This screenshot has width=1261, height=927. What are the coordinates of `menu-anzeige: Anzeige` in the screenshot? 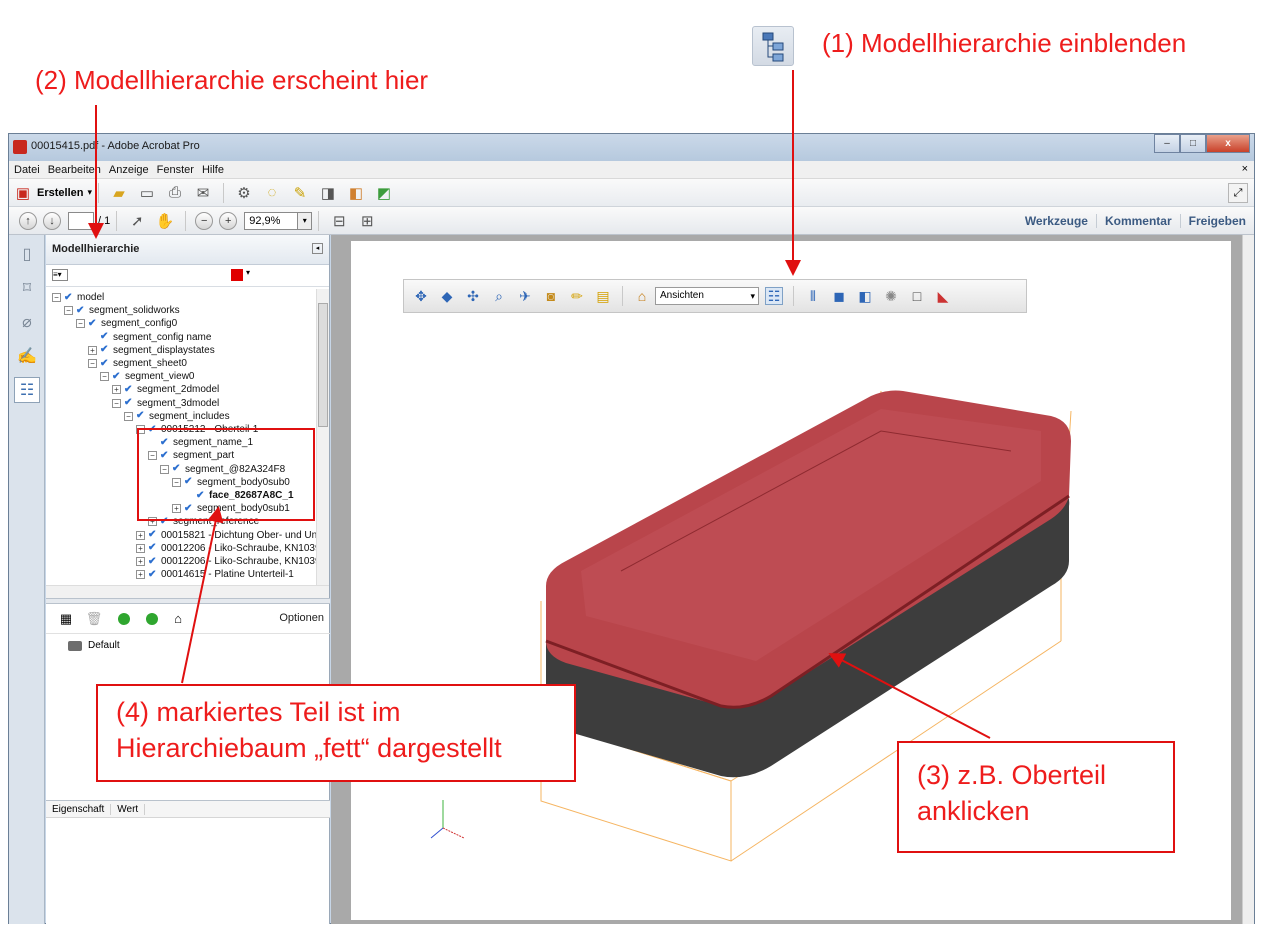 It's located at (129, 170).